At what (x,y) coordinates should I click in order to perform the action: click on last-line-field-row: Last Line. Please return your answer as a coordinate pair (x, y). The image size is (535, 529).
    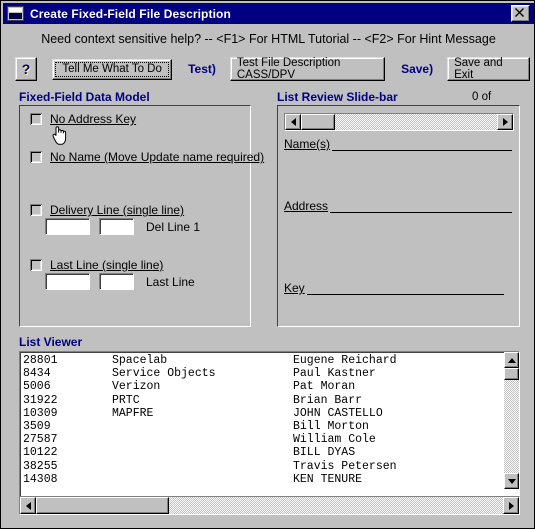
    Looking at the image, I should click on (120, 281).